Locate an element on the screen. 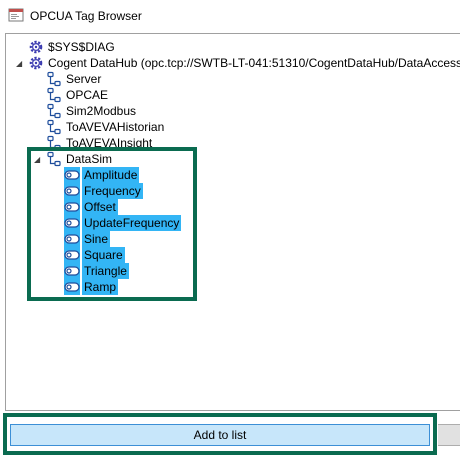  add-to-list-button: Add to list is located at coordinates (220, 435).